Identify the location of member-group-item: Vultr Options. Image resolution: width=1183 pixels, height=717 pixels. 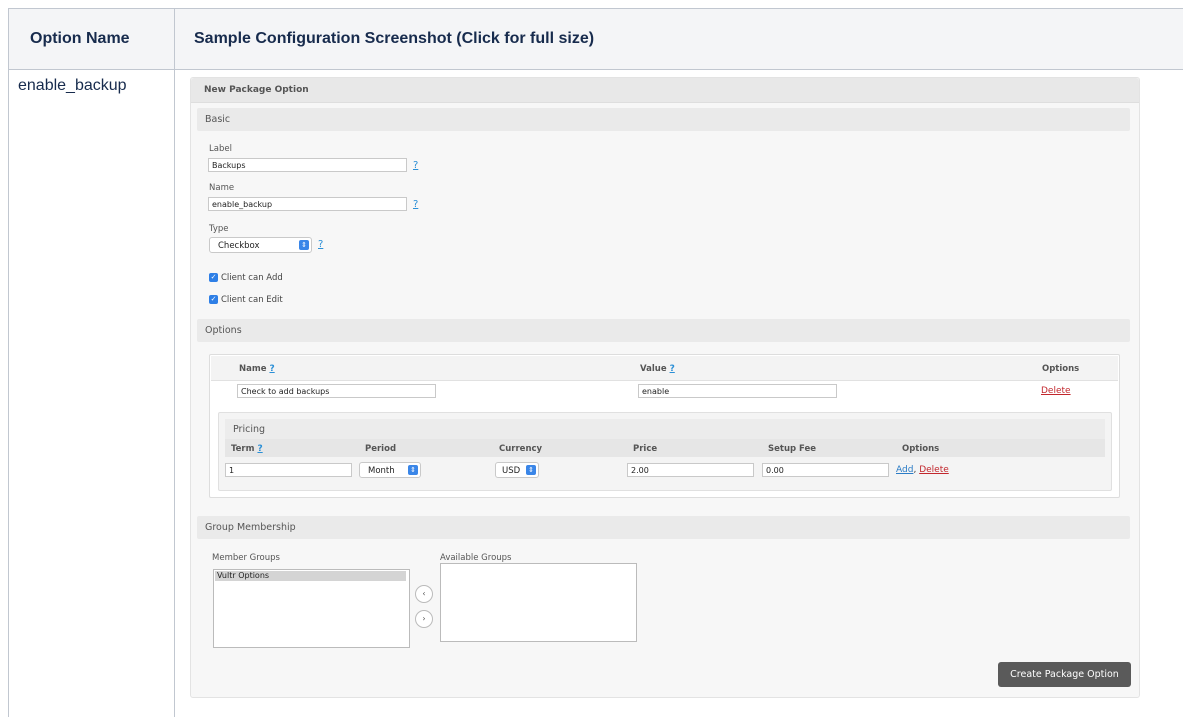
(310, 576).